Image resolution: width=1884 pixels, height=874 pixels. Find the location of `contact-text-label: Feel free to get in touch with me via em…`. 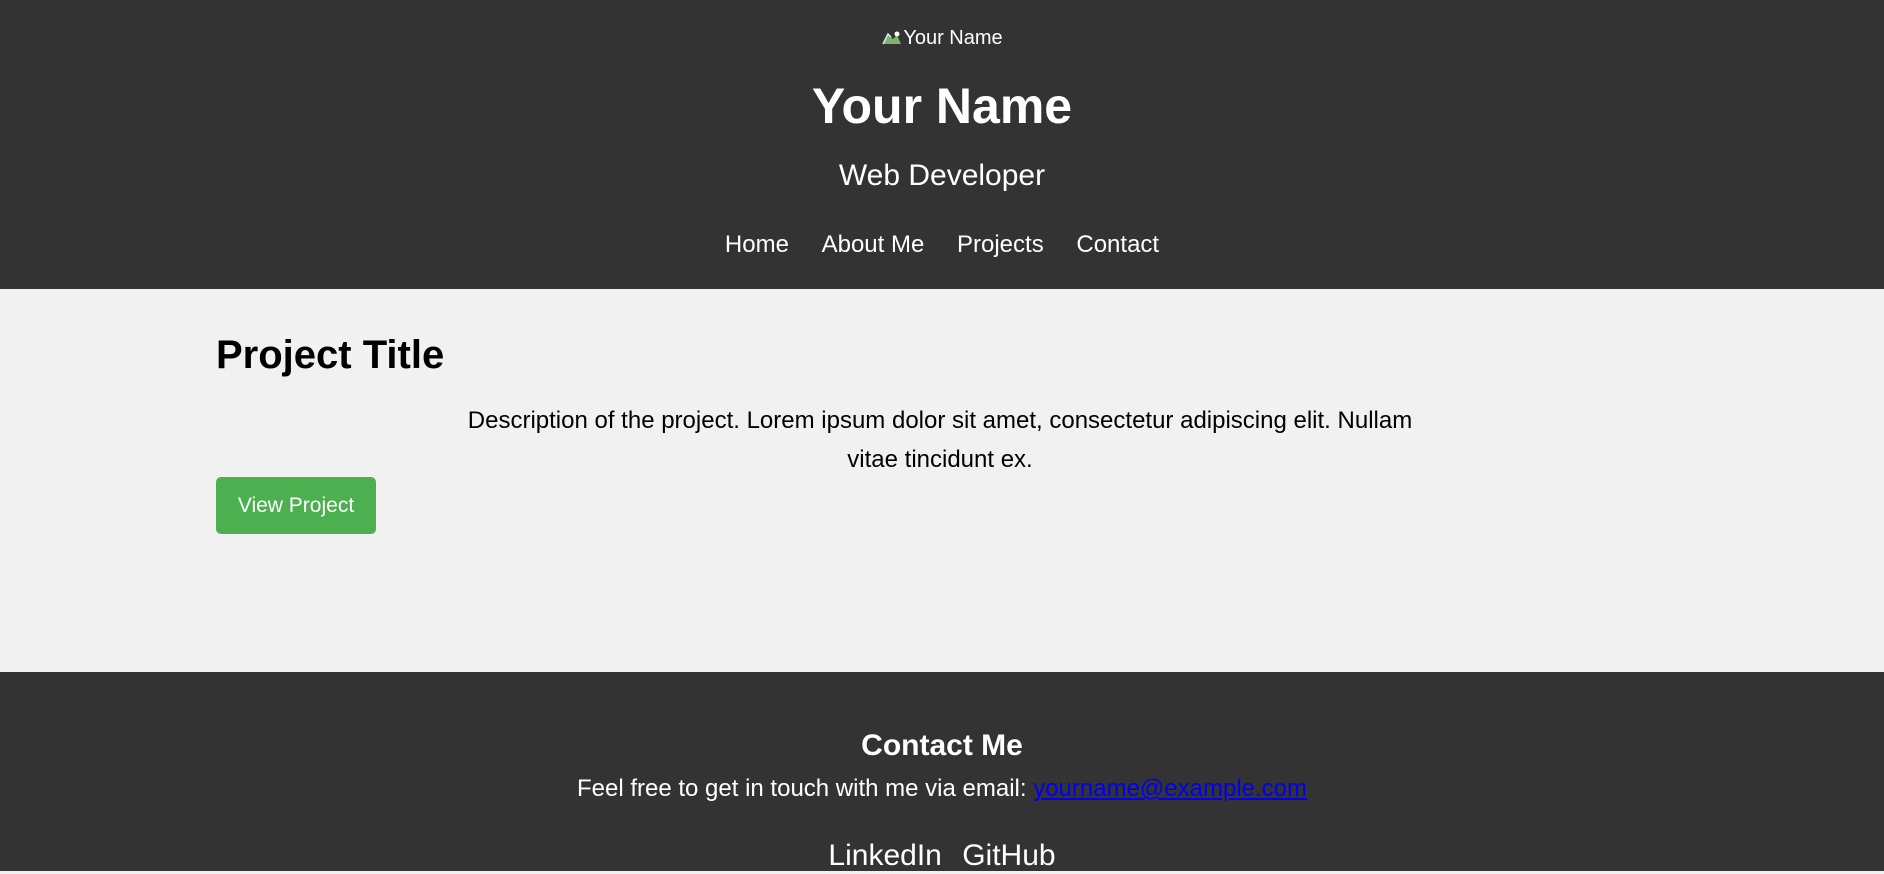

contact-text-label: Feel free to get in touch with me via em… is located at coordinates (805, 788).